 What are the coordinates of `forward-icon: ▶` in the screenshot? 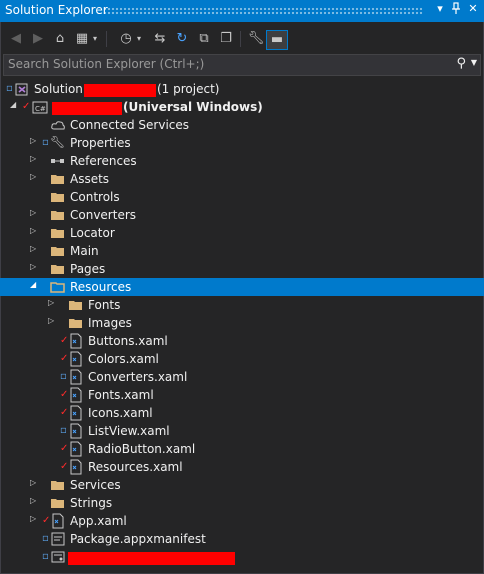 It's located at (38, 39).